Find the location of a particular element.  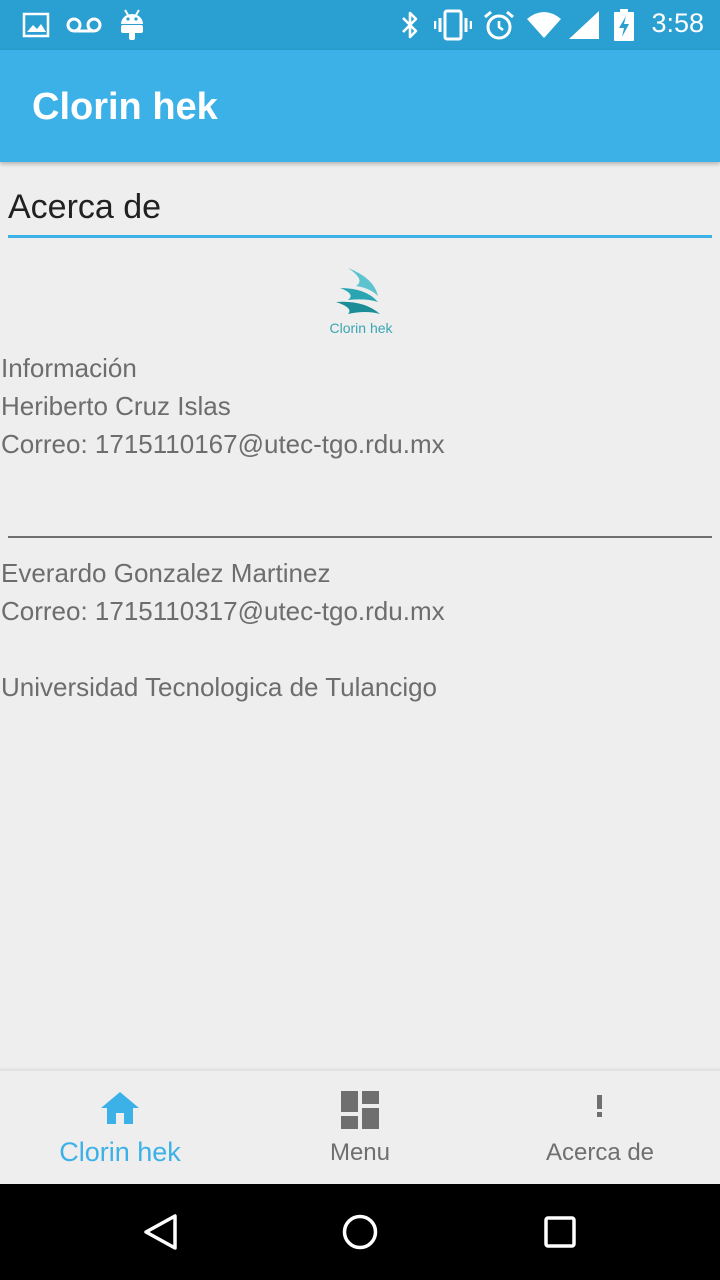

voicemail-icon is located at coordinates (84, 25).